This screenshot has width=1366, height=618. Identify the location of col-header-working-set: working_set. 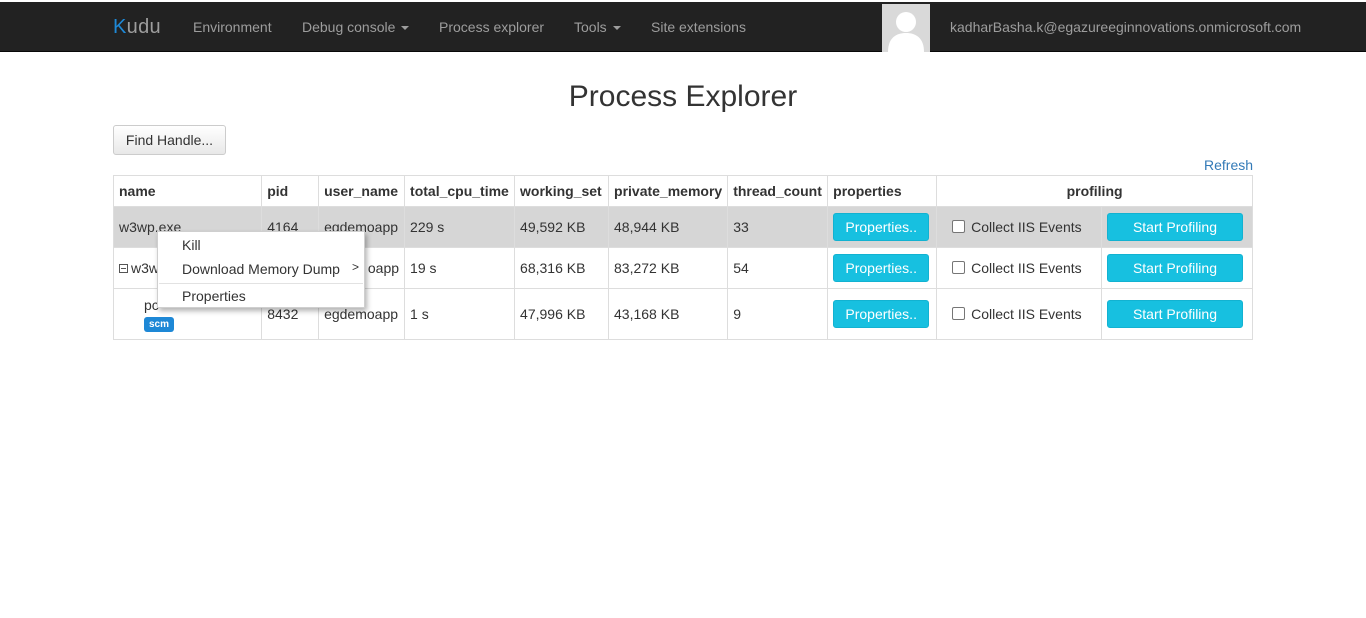
(562, 191).